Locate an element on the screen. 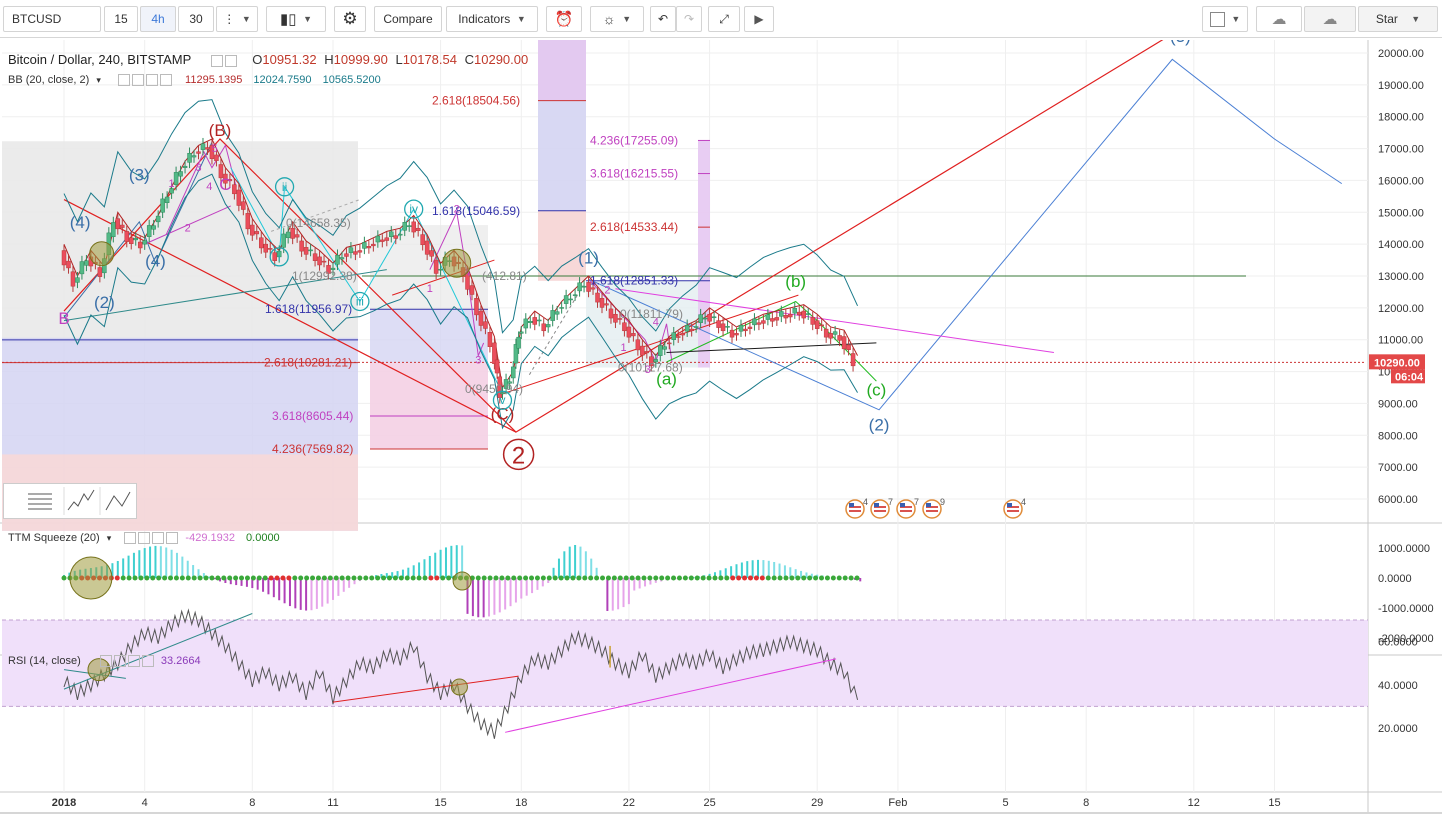  cloud-save-button: ☁ is located at coordinates (1330, 19).